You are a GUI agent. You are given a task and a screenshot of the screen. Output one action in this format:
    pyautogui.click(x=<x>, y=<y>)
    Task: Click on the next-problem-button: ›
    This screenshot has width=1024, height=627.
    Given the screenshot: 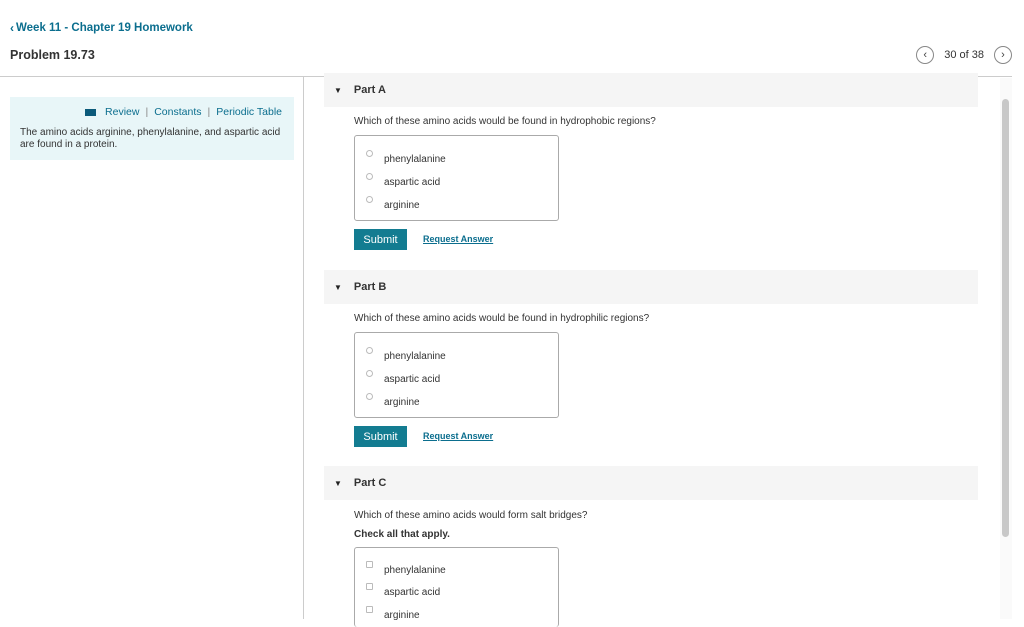 What is the action you would take?
    pyautogui.click(x=1003, y=55)
    